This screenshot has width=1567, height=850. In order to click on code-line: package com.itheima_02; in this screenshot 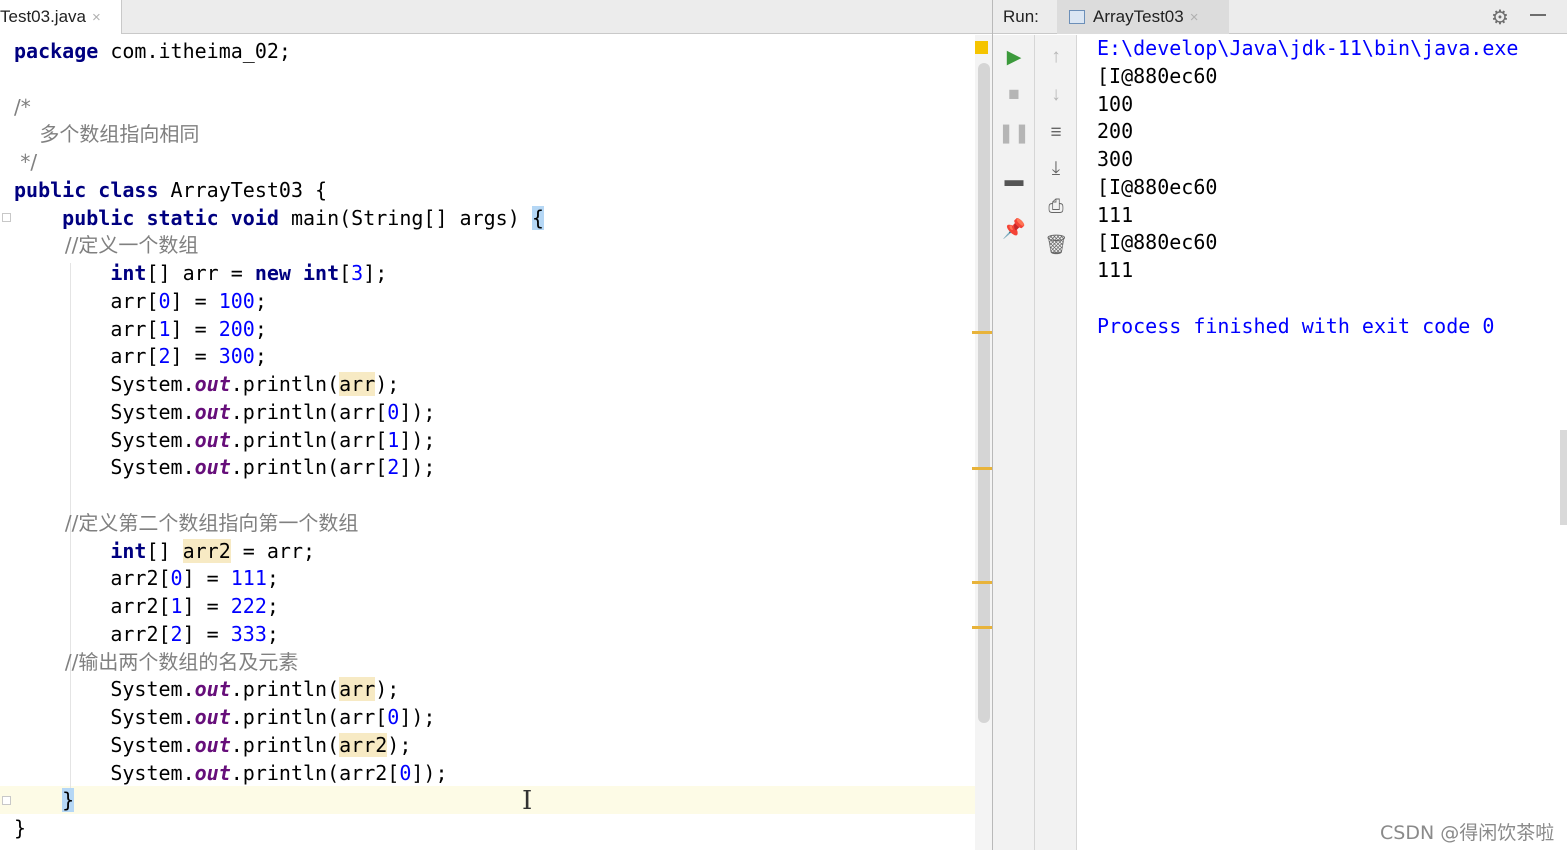, I will do `click(279, 52)`.